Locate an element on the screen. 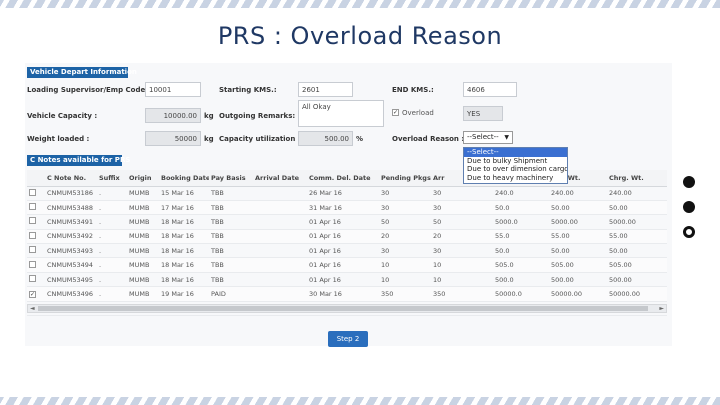 Image resolution: width=720 pixels, height=405 pixels. column-header: Origin is located at coordinates (143, 178).